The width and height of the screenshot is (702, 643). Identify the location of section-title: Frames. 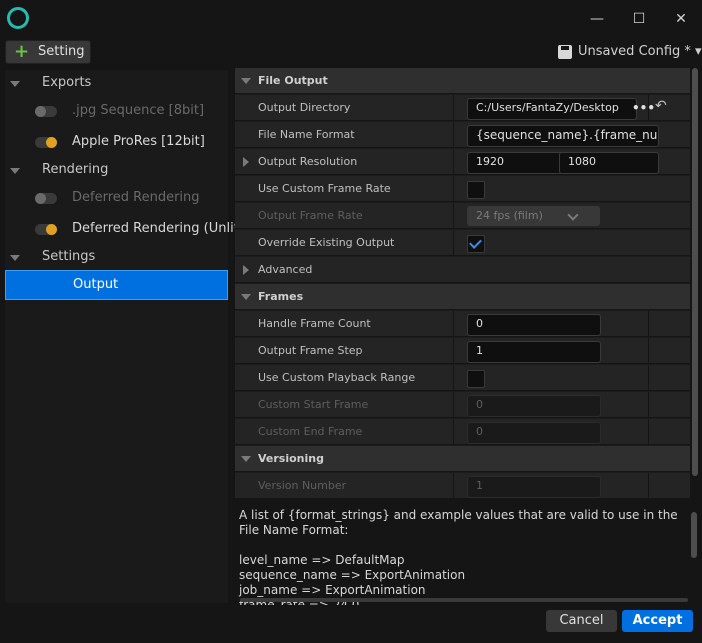
(281, 296).